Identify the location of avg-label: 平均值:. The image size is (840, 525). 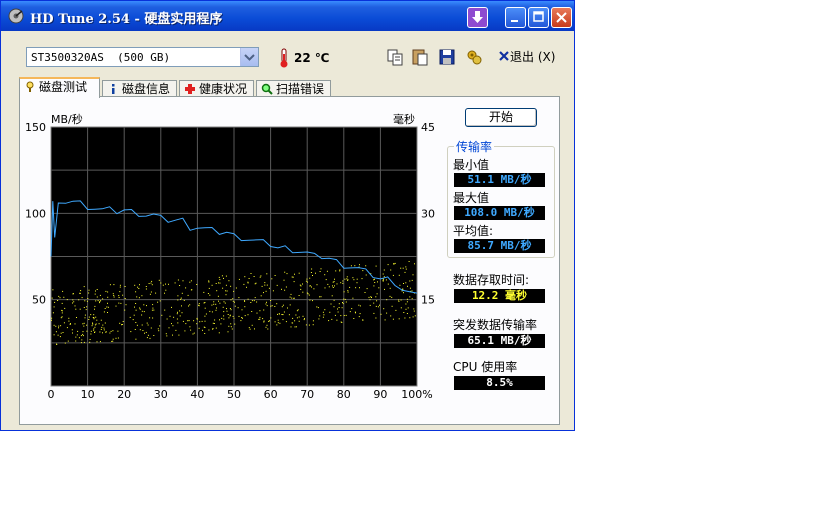
(473, 231).